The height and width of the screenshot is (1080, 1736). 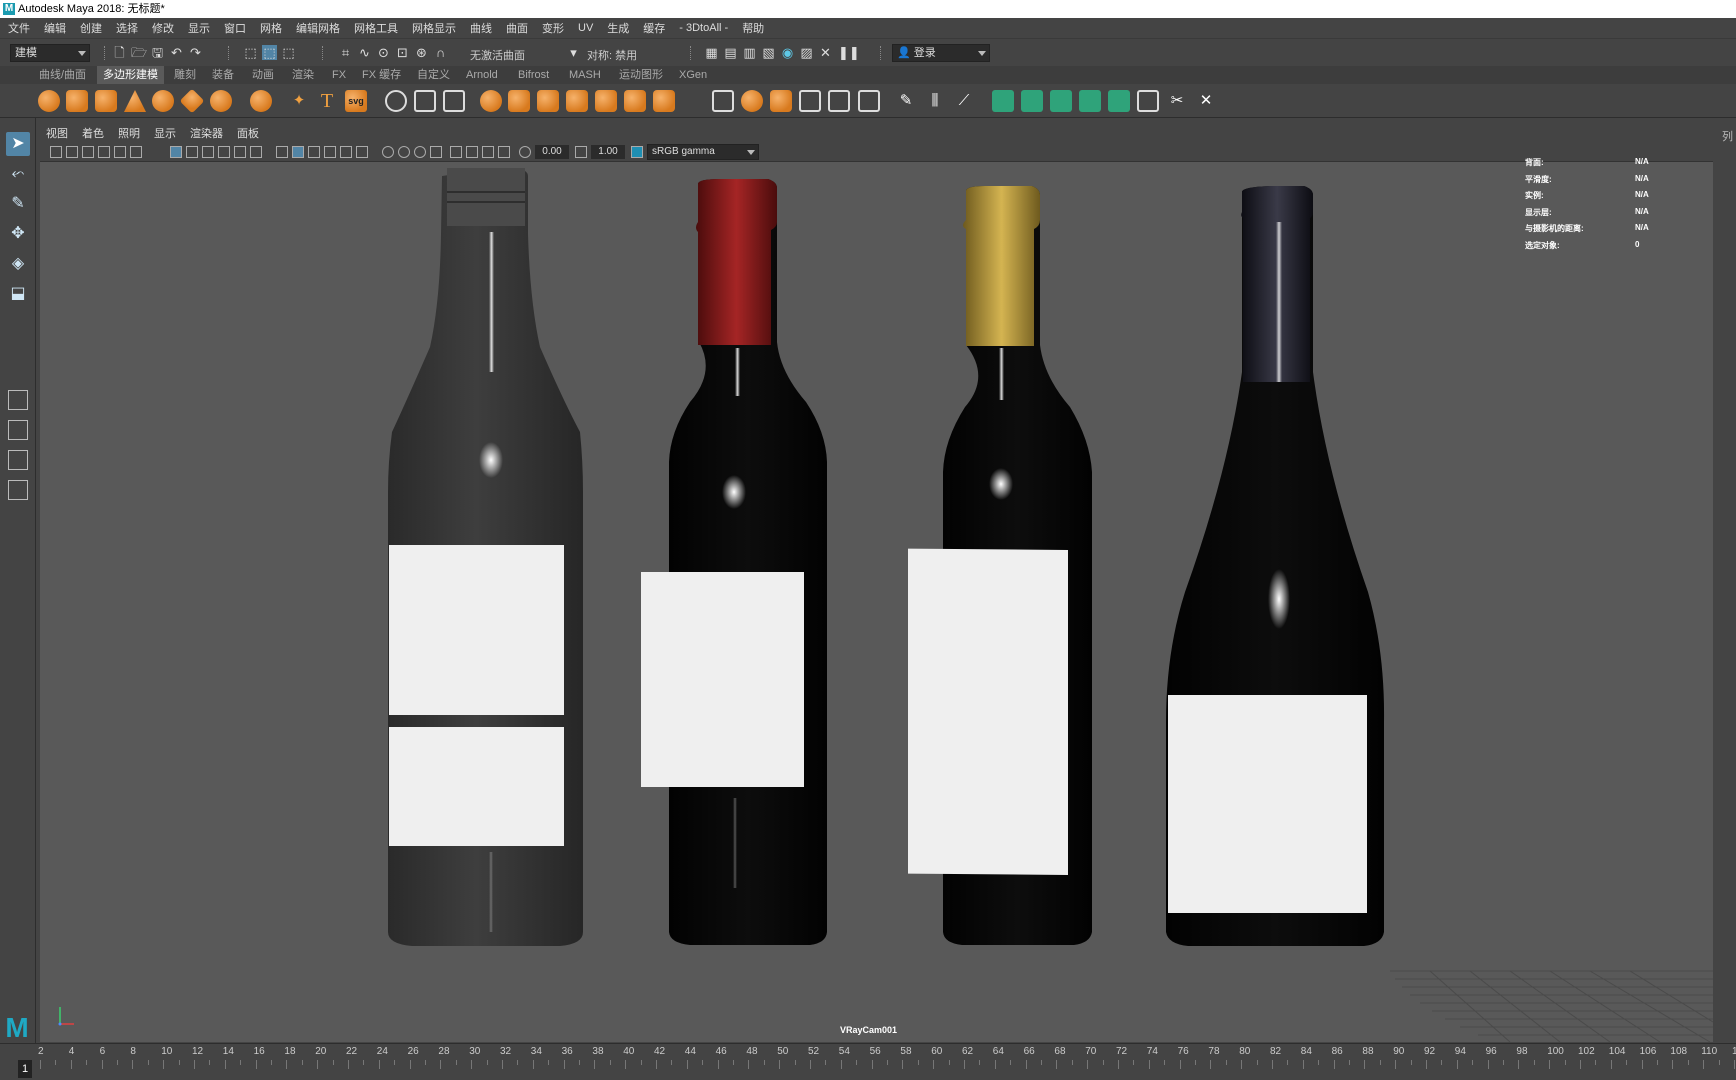 I want to click on select-by-object-icon: ⬚, so click(x=269, y=52).